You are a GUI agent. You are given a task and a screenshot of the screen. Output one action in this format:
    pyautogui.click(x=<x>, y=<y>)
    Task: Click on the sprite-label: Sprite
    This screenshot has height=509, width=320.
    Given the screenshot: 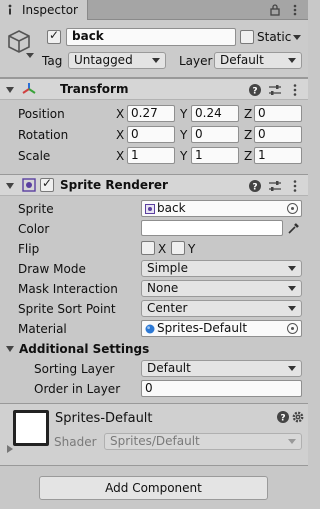 What is the action you would take?
    pyautogui.click(x=36, y=209)
    